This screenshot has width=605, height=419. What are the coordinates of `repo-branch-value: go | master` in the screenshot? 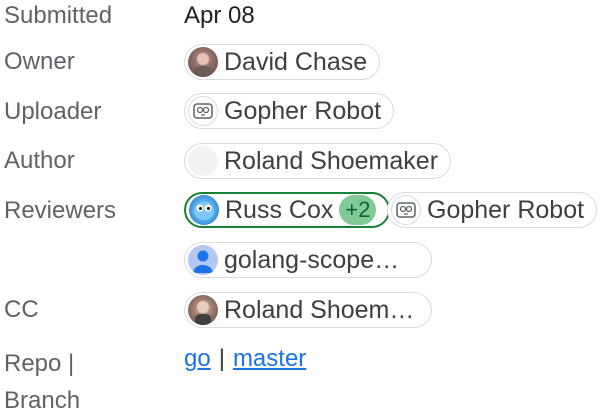 It's located at (245, 359).